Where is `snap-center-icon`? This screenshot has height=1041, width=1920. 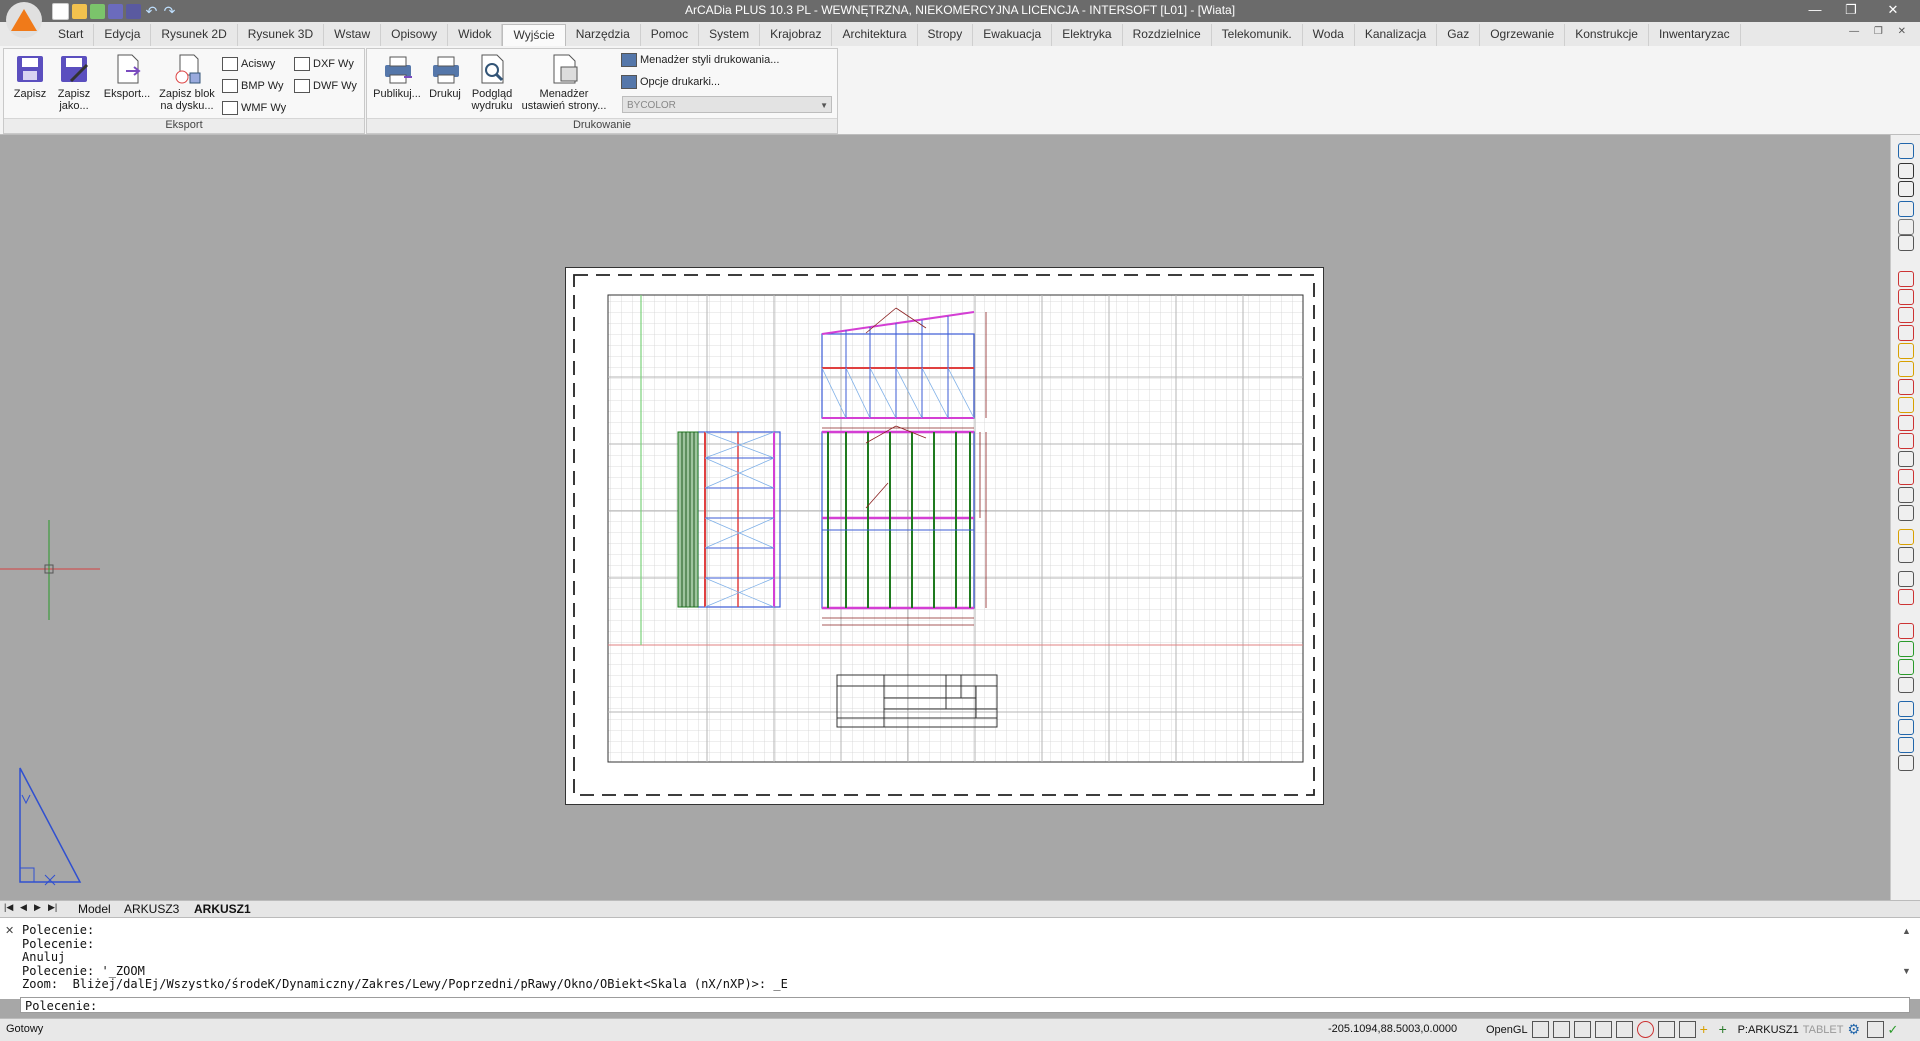
snap-center-icon is located at coordinates (1906, 387).